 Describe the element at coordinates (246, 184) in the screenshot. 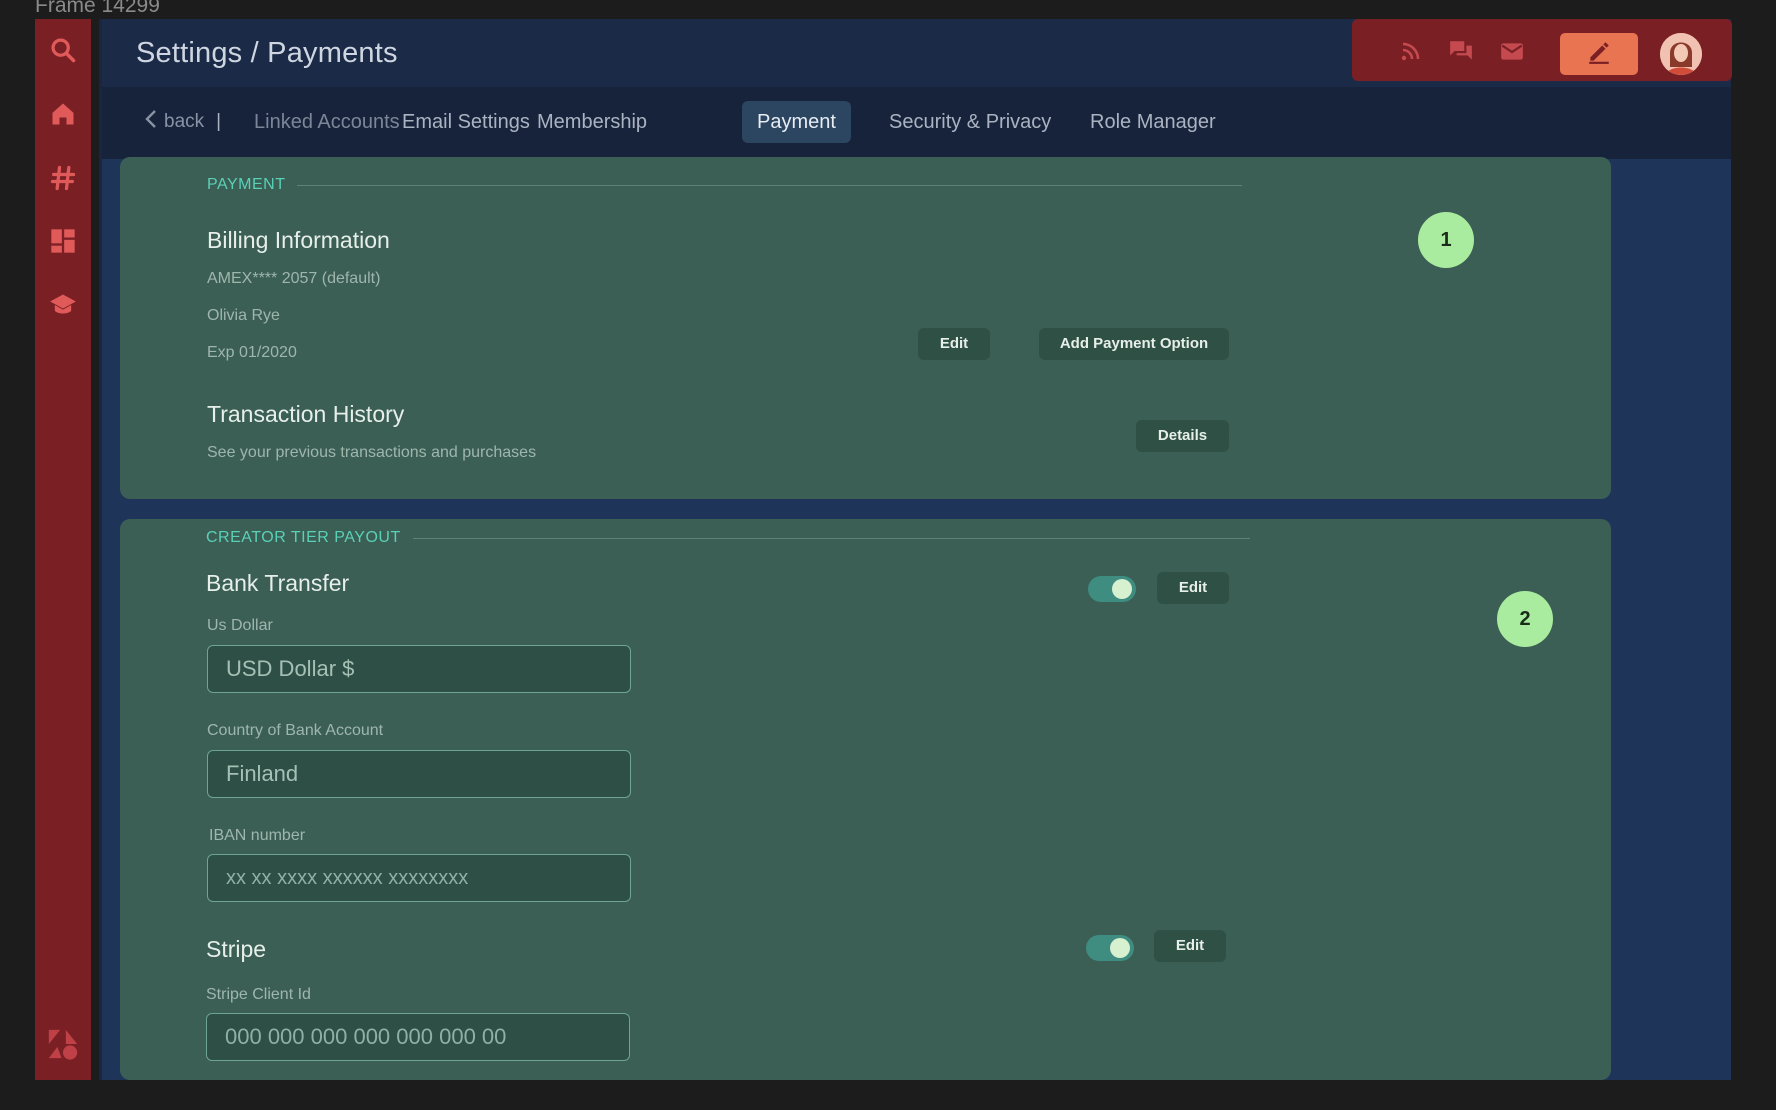

I see `payment-section-title: PAYMENT` at that location.